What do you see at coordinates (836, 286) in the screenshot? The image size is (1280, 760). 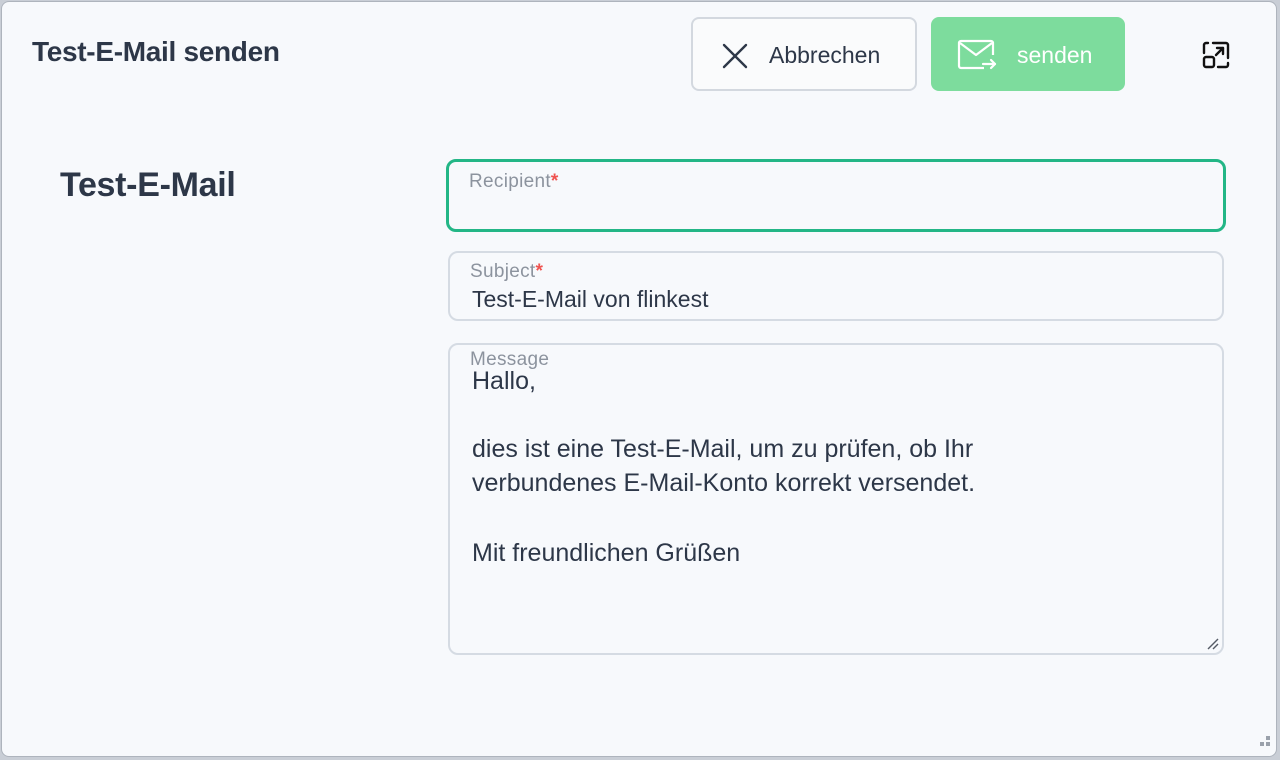 I see `subject-field: Subject* Test-E-Mail von flinkest` at bounding box center [836, 286].